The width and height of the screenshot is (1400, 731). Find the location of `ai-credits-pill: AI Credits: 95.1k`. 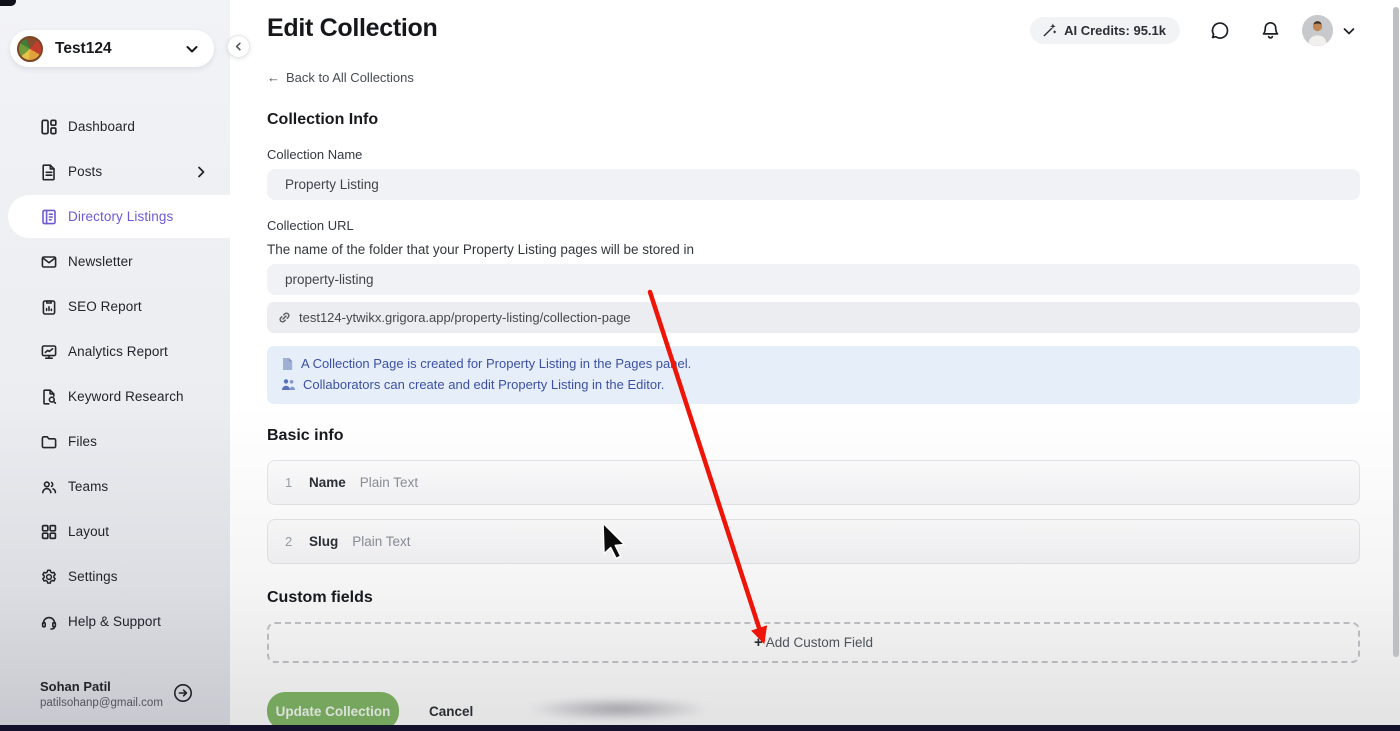

ai-credits-pill: AI Credits: 95.1k is located at coordinates (1105, 30).